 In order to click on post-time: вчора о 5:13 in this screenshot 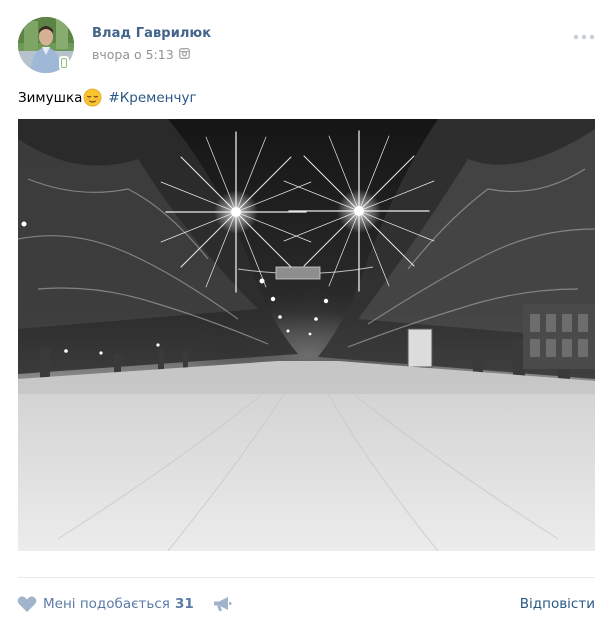, I will do `click(133, 54)`.